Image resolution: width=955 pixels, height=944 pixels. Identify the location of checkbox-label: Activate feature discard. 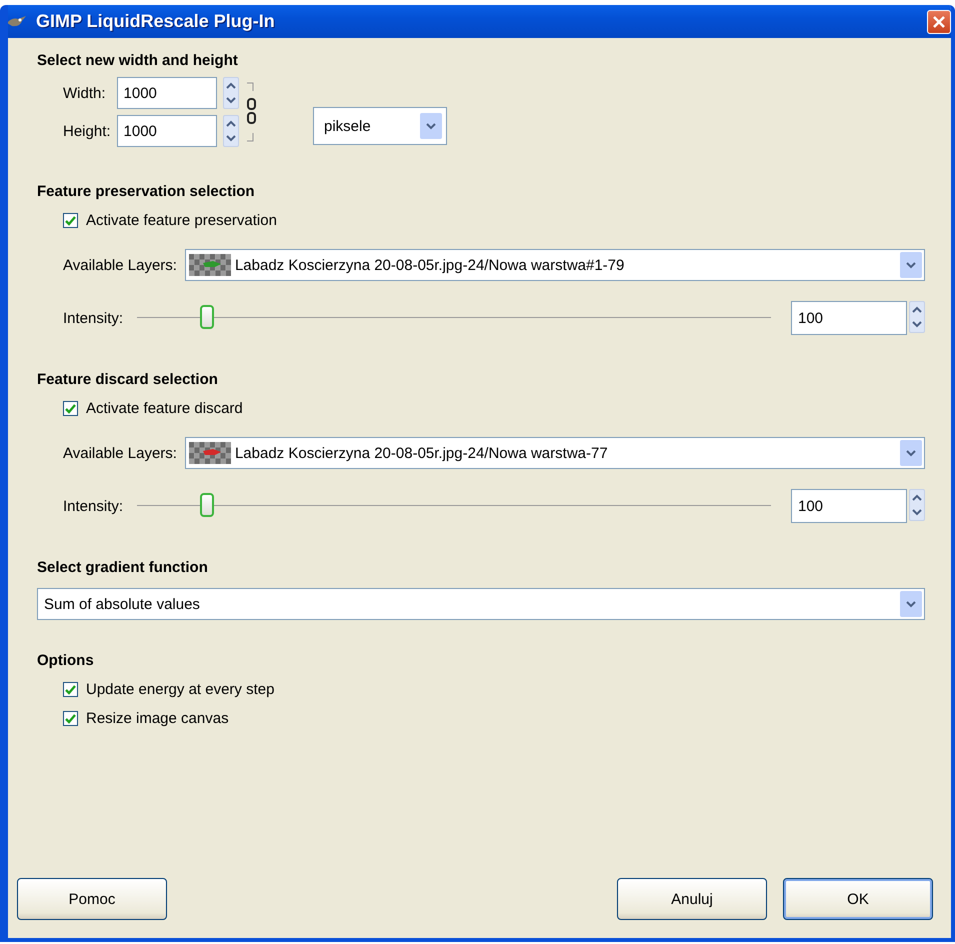
(164, 408).